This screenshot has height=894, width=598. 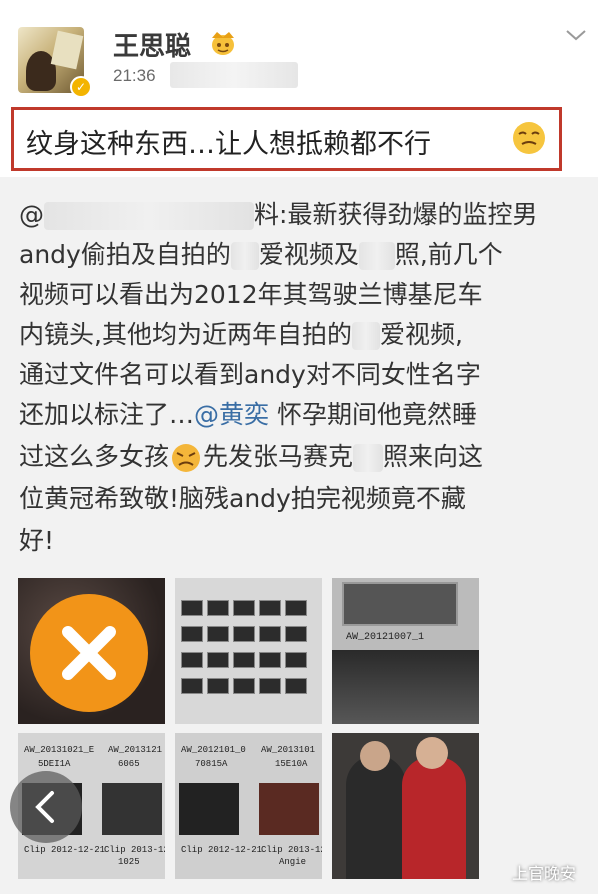 What do you see at coordinates (37, 540) in the screenshot?
I see `retweet-line-9: 好!` at bounding box center [37, 540].